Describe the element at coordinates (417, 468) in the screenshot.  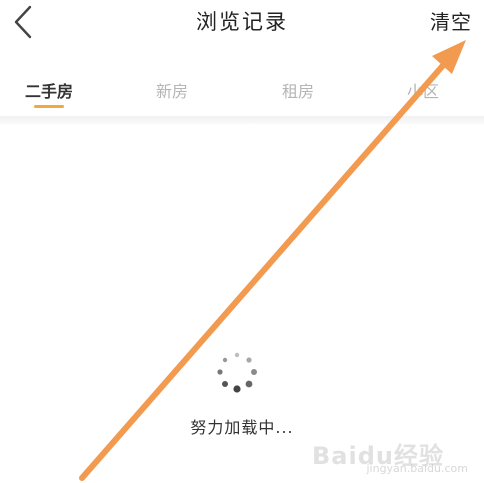
I see `watermark-url: jingyan.baidu.com` at that location.